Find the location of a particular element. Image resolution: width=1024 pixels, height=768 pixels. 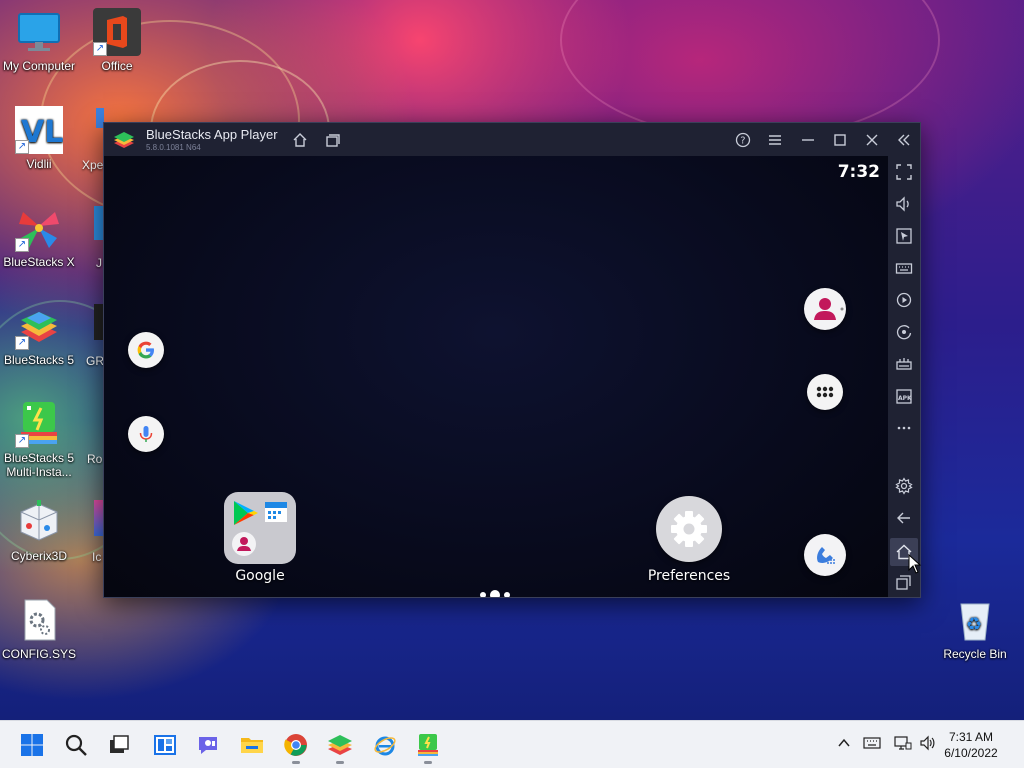

more-button is located at coordinates (904, 428).